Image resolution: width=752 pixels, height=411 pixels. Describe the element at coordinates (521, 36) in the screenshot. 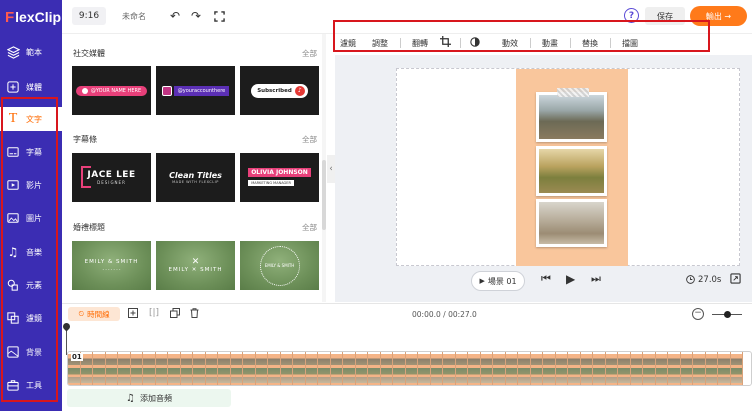

I see `toolbar-highlight-box` at that location.